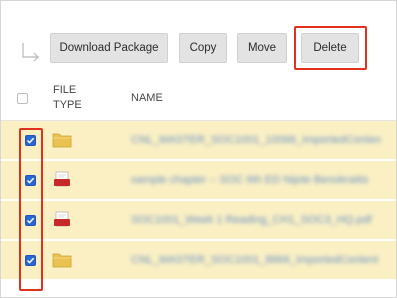  I want to click on copy-button: Copy, so click(203, 48).